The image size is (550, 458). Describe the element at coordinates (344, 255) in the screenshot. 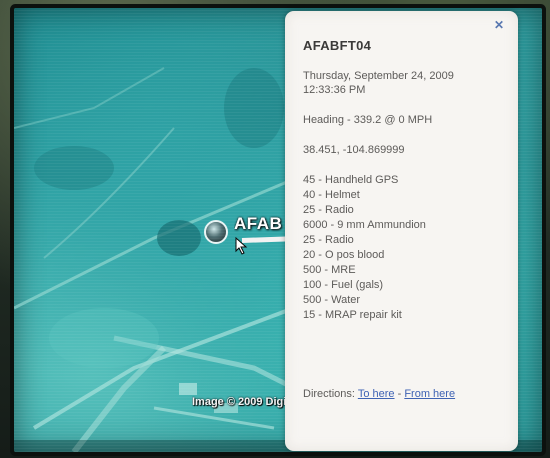

I see `inventory-item: 20 - O pos blood` at that location.